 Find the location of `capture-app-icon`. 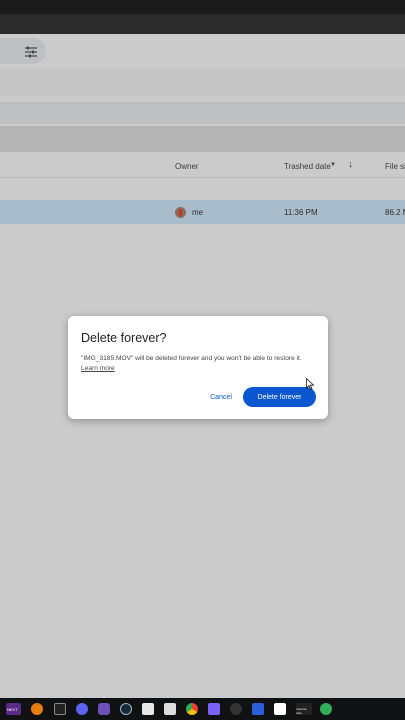

capture-app-icon is located at coordinates (148, 709).